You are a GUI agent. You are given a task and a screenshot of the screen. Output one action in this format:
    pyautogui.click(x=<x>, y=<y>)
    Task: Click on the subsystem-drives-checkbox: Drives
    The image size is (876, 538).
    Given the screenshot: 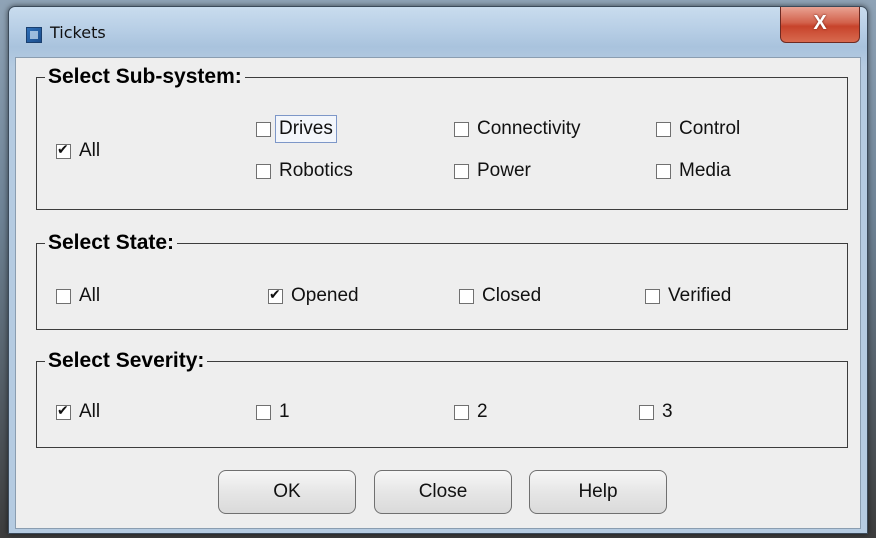 What is the action you would take?
    pyautogui.click(x=296, y=129)
    